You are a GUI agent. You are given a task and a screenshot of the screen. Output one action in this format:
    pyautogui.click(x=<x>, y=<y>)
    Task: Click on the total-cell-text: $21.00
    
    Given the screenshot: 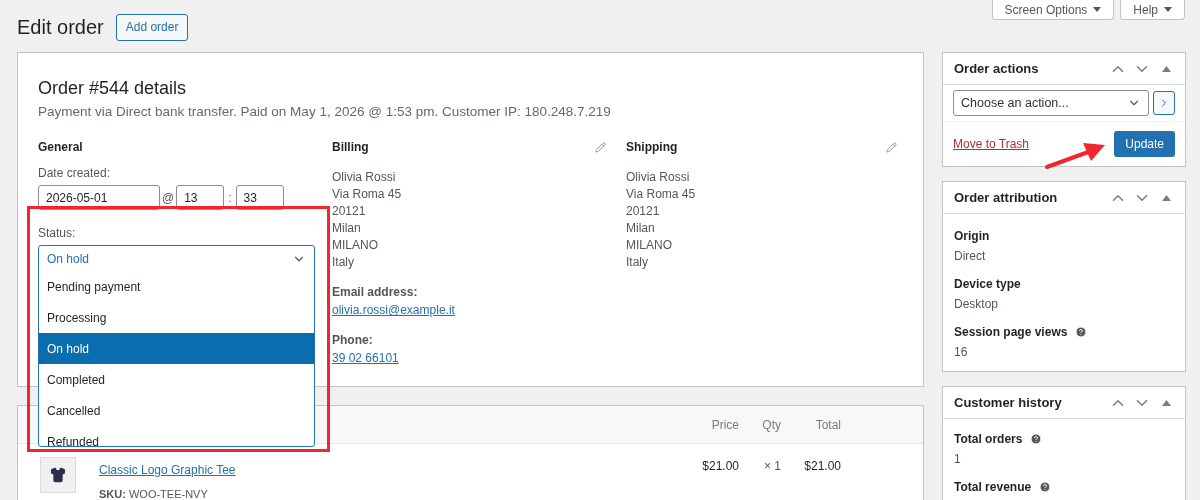 What is the action you would take?
    pyautogui.click(x=822, y=466)
    